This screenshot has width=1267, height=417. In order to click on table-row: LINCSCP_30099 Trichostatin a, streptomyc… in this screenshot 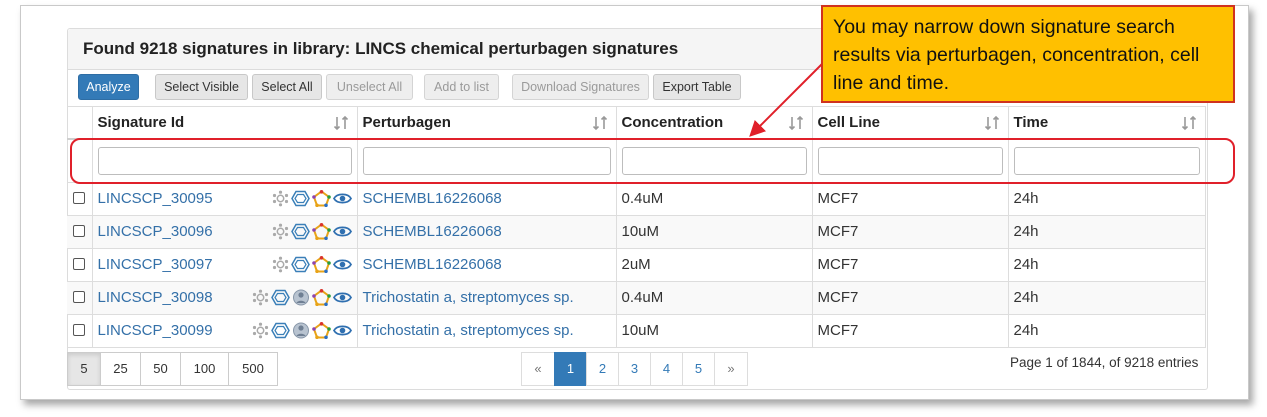, I will do `click(636, 330)`.